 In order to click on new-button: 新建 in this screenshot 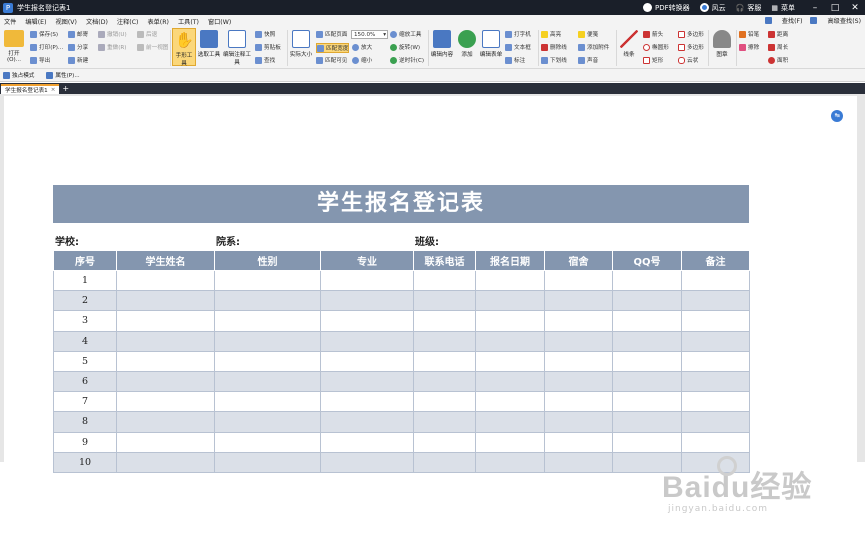, I will do `click(78, 60)`.